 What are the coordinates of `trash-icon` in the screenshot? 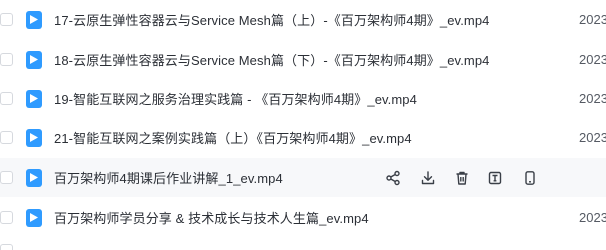 It's located at (462, 178).